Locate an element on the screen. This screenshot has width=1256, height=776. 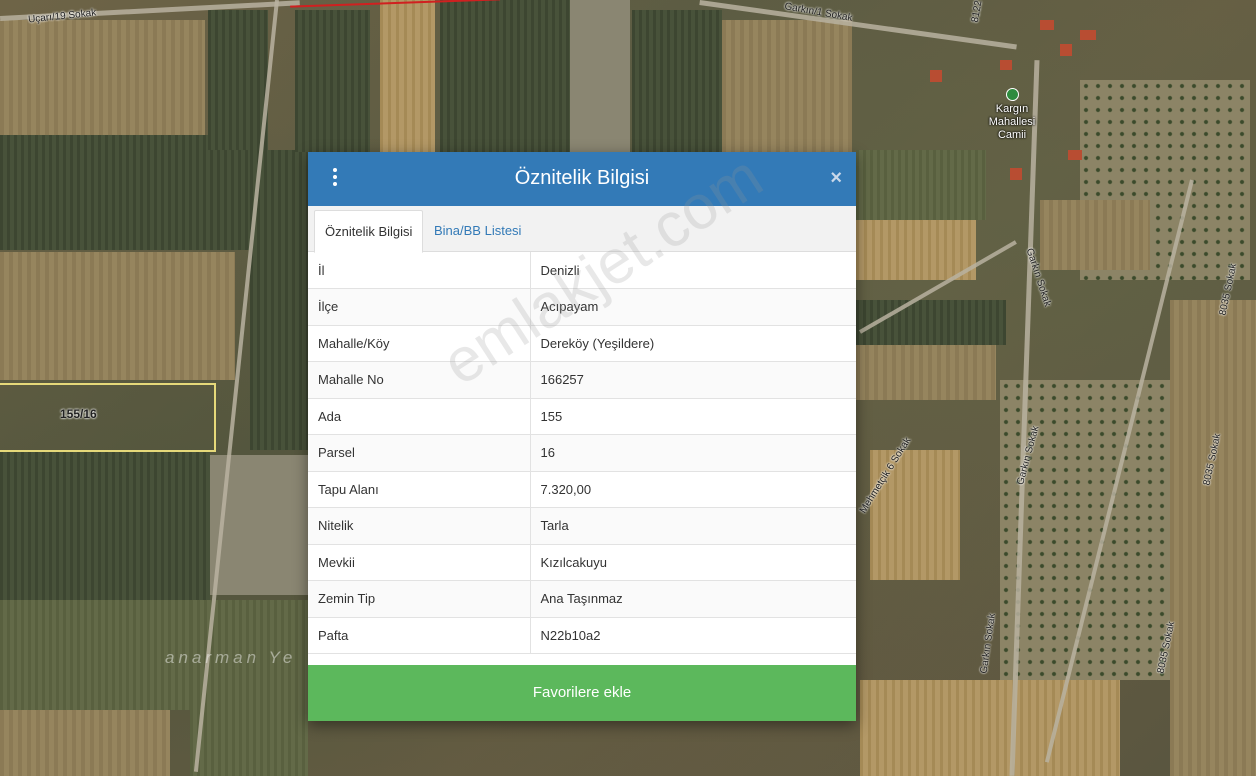
dialog-title: Öznitelik Bilgisi is located at coordinates (582, 178).